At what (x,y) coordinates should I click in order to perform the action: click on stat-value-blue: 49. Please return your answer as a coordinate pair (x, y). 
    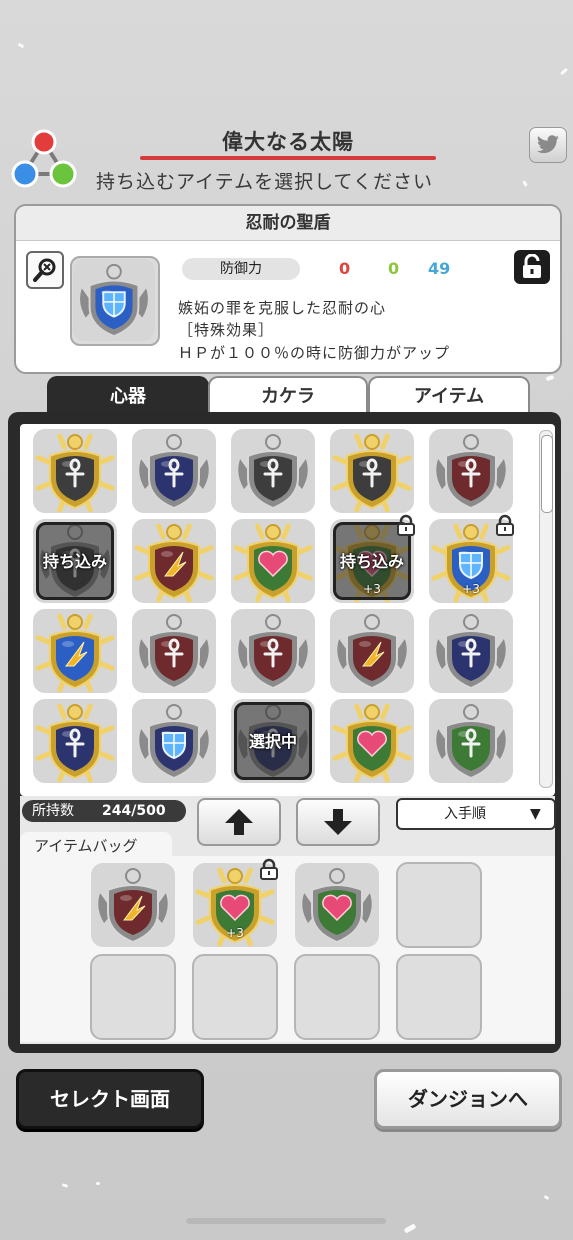
    Looking at the image, I should click on (439, 268).